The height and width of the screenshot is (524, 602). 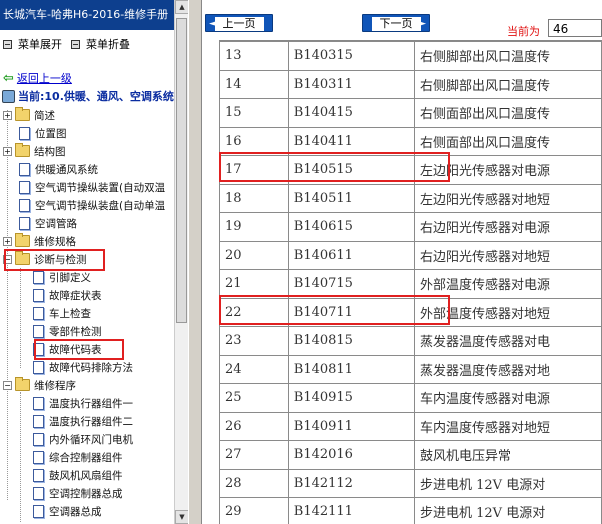 What do you see at coordinates (396, 23) in the screenshot?
I see `next-page-button: 下一页 ►` at bounding box center [396, 23].